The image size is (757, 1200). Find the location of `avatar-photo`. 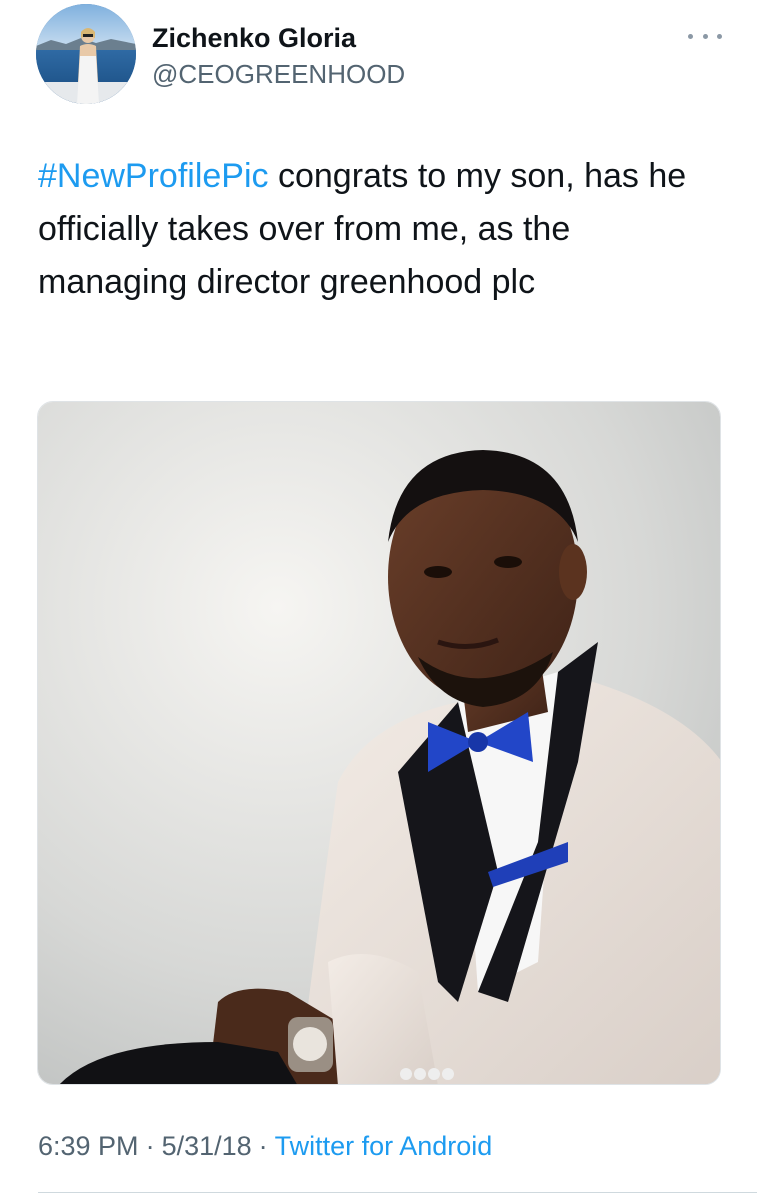

avatar-photo is located at coordinates (86, 54).